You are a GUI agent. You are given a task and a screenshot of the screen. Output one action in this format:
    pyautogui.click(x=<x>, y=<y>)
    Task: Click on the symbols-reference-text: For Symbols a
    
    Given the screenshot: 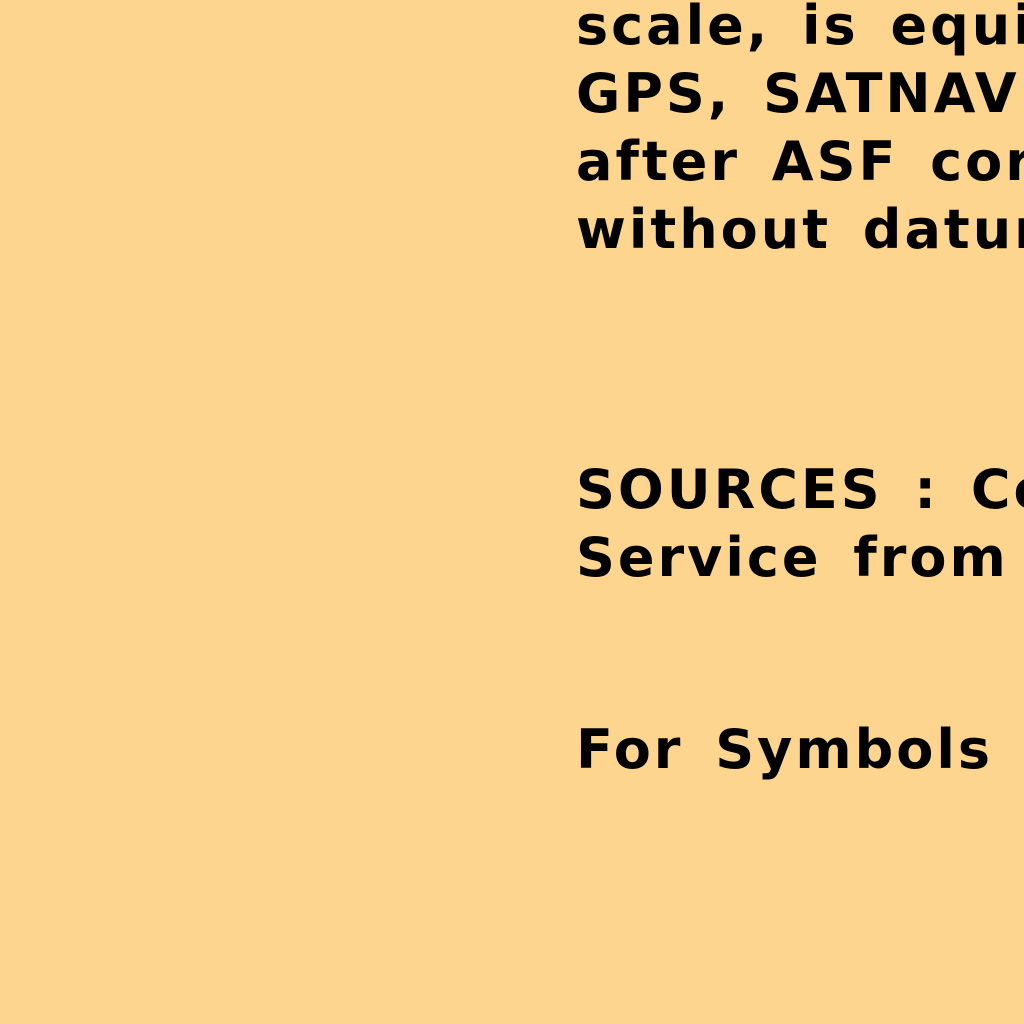 What is the action you would take?
    pyautogui.click(x=800, y=750)
    